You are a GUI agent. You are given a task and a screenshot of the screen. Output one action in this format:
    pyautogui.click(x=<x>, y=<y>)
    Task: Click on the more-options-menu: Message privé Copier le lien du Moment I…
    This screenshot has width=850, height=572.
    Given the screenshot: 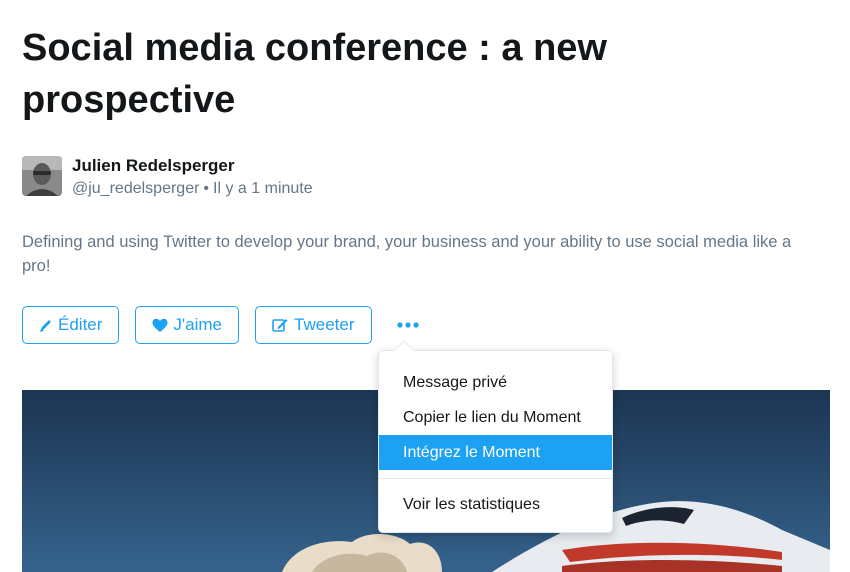 What is the action you would take?
    pyautogui.click(x=495, y=436)
    